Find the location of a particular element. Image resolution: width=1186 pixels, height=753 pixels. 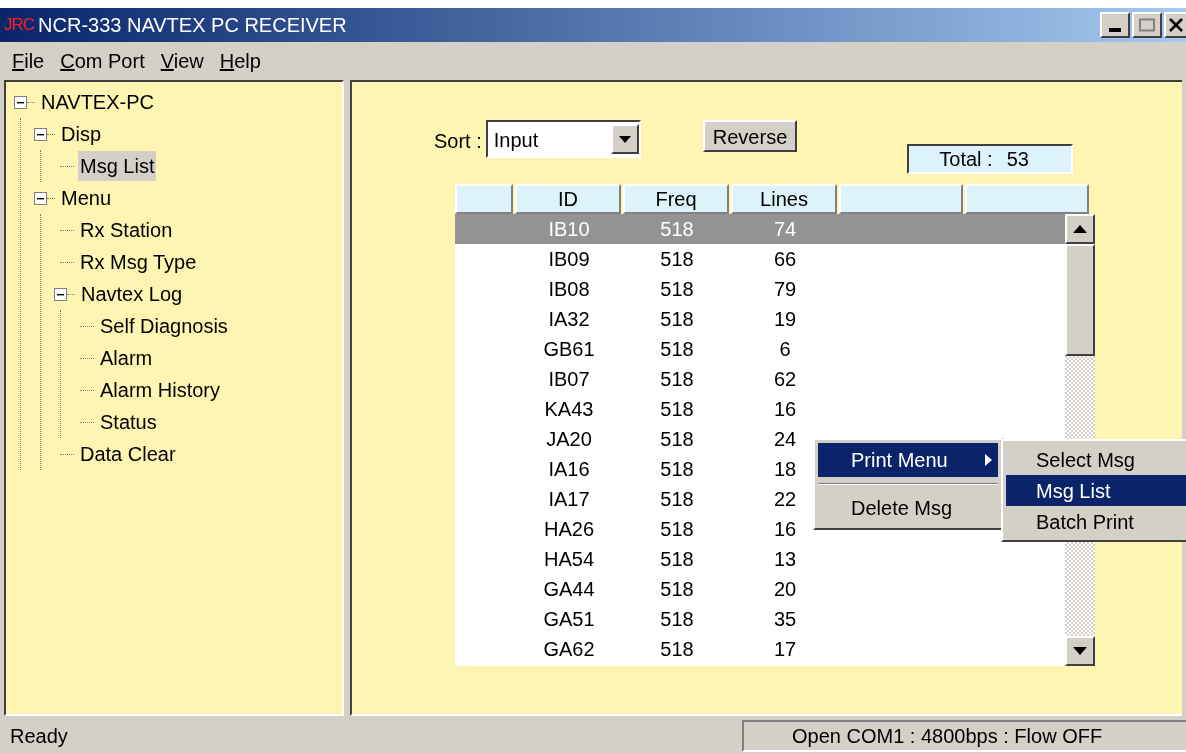

minimize-icon is located at coordinates (1115, 30).